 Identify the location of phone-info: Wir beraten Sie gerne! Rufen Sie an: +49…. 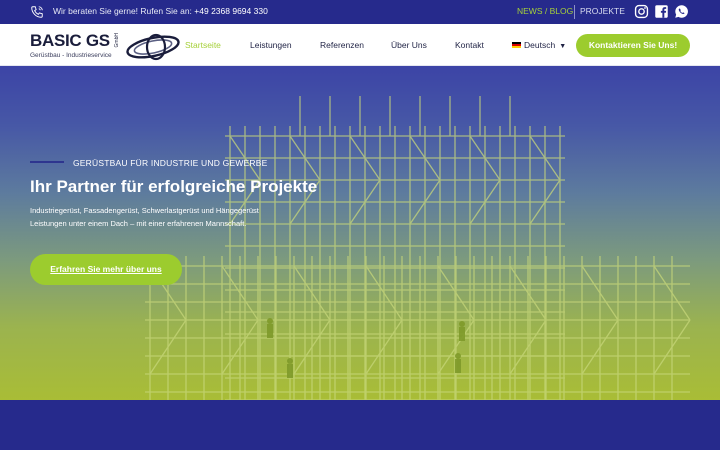
(160, 11).